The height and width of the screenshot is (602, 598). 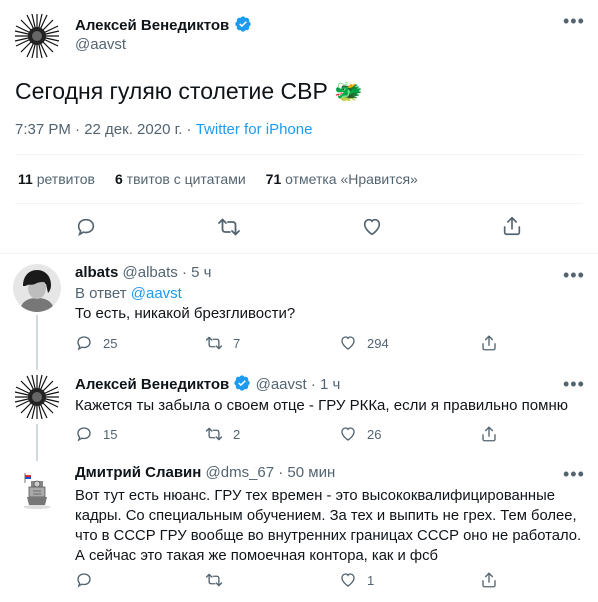 I want to click on like-count: 1, so click(x=371, y=580).